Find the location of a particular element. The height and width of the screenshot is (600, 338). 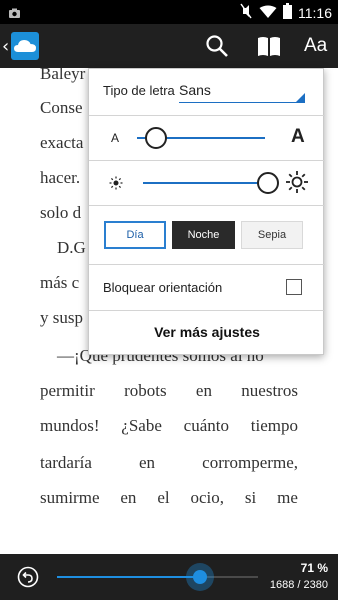

book-word: tiempo is located at coordinates (274, 425).